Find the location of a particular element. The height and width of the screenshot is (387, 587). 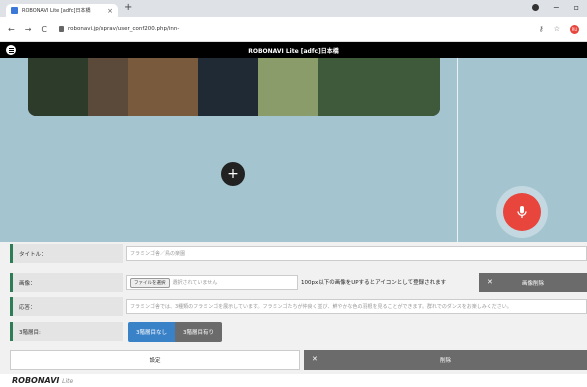

new-tab-icon: + is located at coordinates (128, 7).